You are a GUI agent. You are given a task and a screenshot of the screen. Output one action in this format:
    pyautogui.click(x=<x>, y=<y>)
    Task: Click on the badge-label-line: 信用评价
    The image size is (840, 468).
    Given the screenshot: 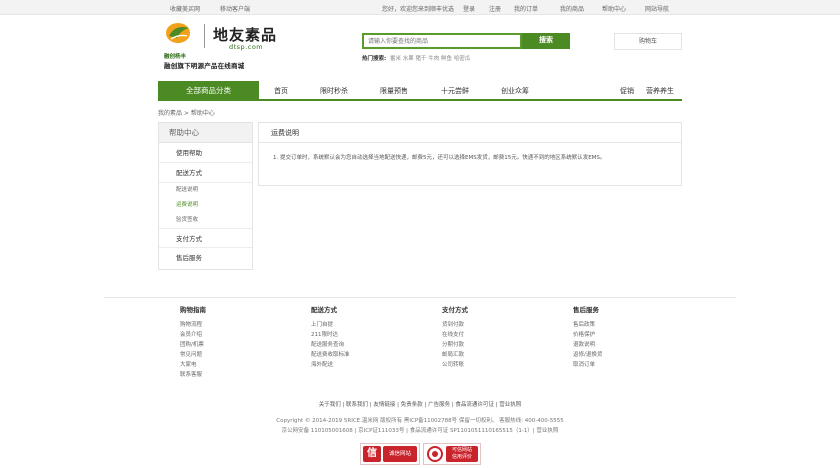 What is the action you would take?
    pyautogui.click(x=461, y=457)
    